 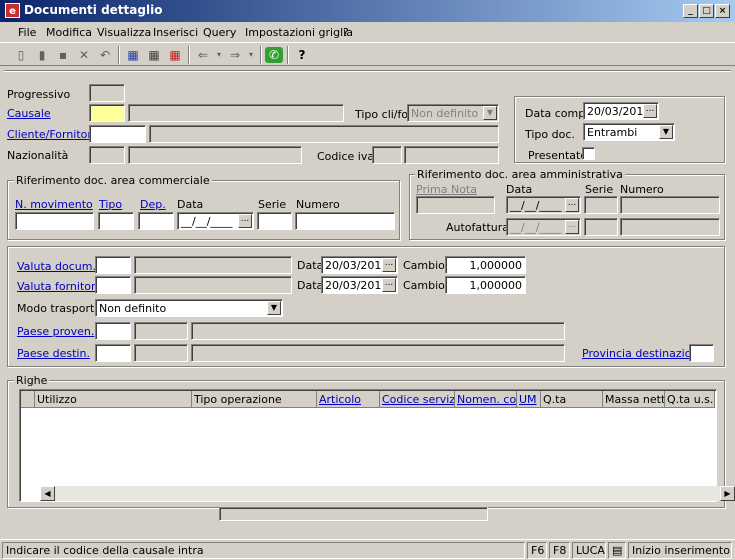 I want to click on modo-trasporto-select: Non definito ▼, so click(x=189, y=308).